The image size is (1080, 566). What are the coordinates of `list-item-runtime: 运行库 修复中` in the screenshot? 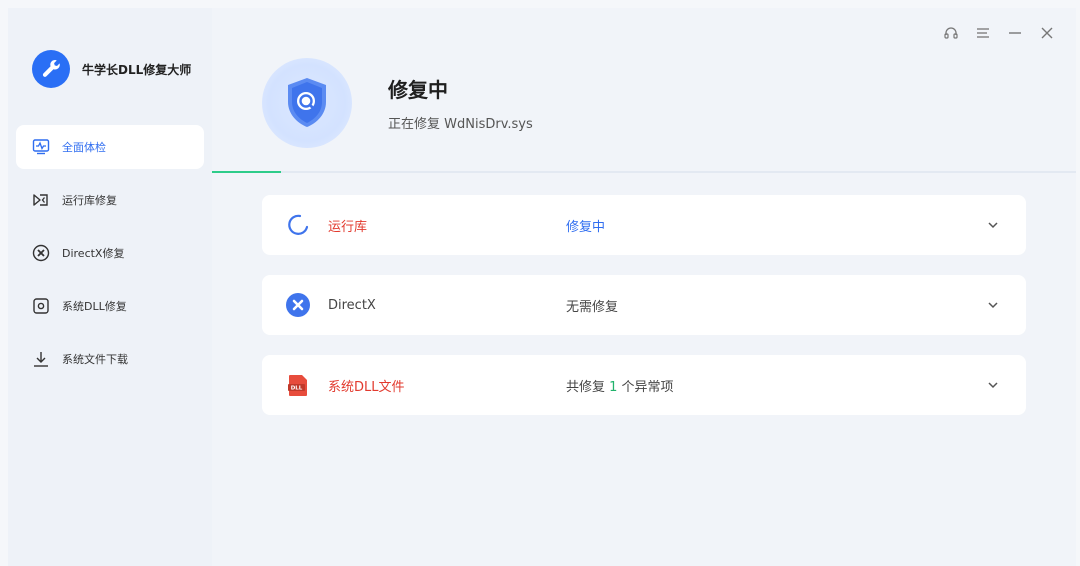 It's located at (644, 225).